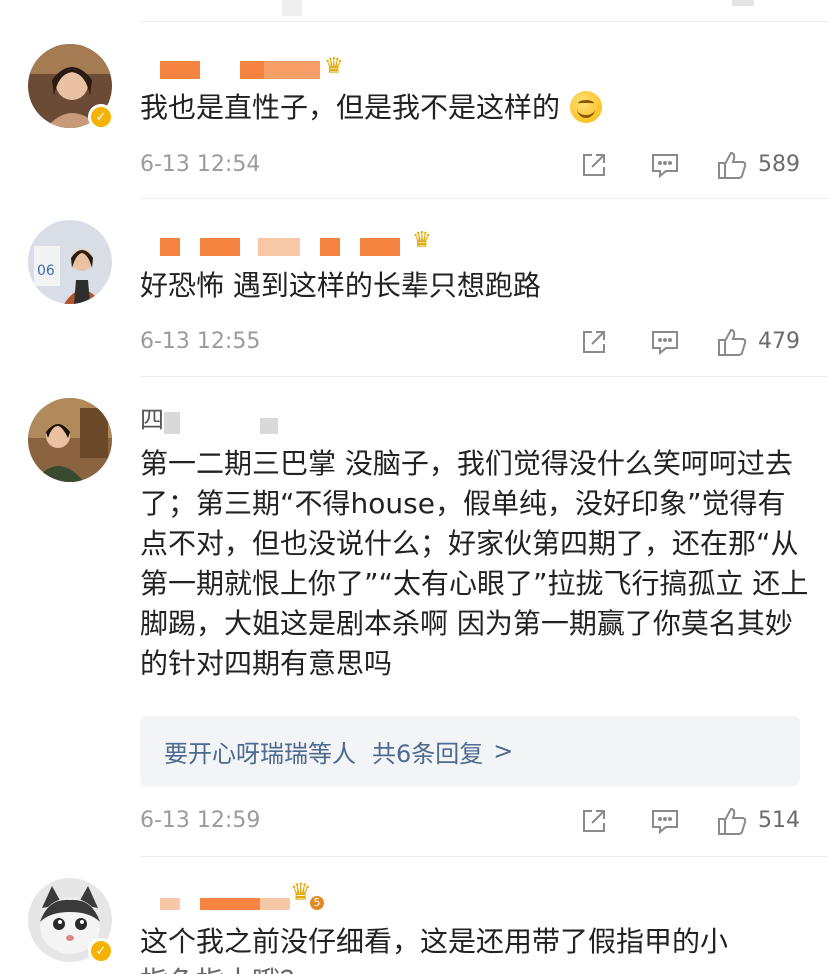 The height and width of the screenshot is (974, 828). I want to click on like-count: 514, so click(779, 820).